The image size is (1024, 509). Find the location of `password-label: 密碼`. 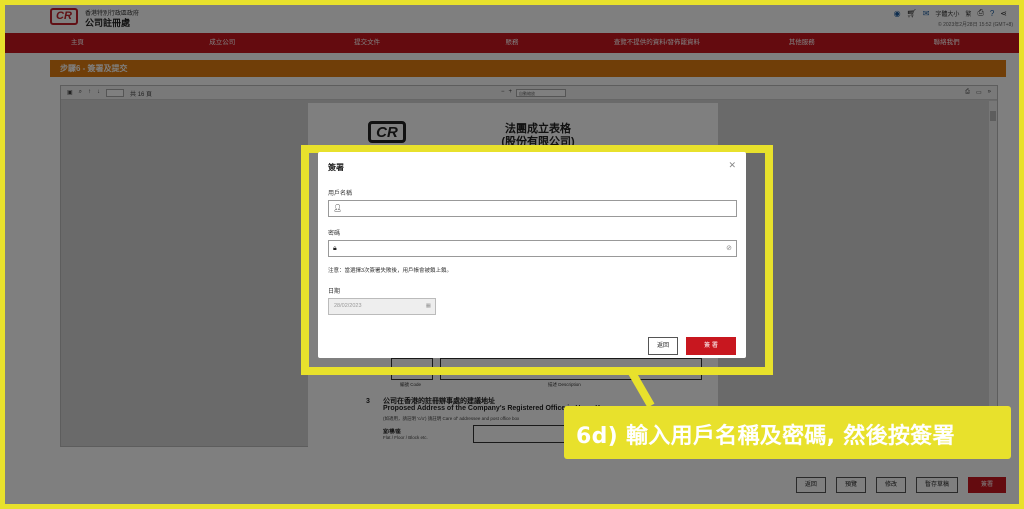

password-label: 密碼 is located at coordinates (334, 234).